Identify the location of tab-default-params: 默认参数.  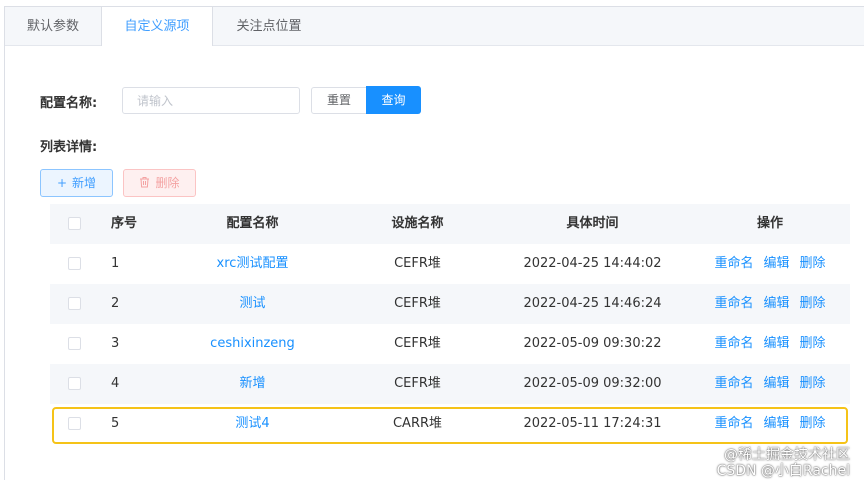
(53, 26).